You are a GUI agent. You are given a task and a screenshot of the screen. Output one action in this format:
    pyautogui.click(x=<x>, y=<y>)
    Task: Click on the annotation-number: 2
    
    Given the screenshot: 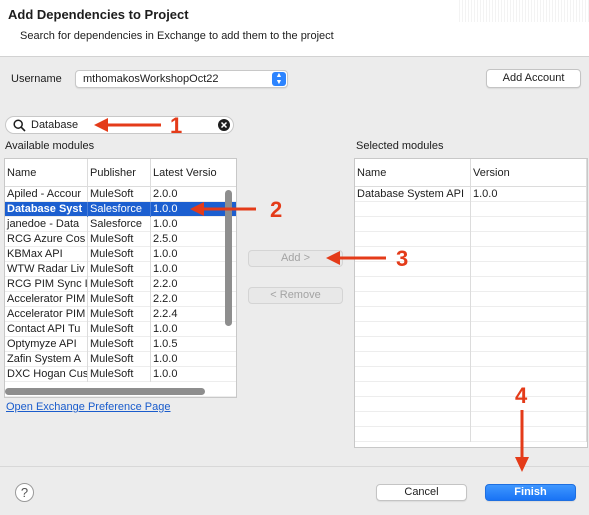 What is the action you would take?
    pyautogui.click(x=276, y=209)
    